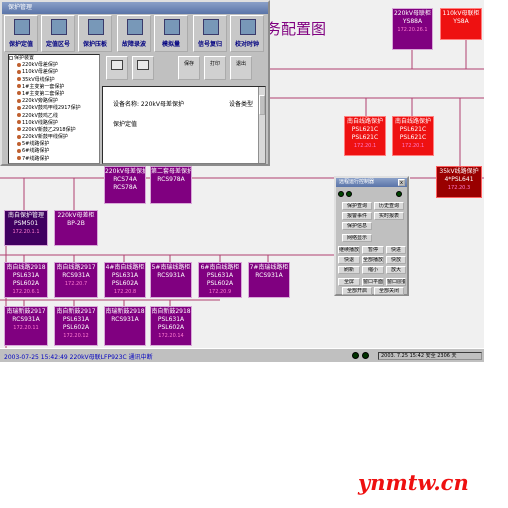  What do you see at coordinates (461, 24) in the screenshot?
I see `node-110kv-bus-coupler: 110kV母联柜 YS8A` at bounding box center [461, 24].